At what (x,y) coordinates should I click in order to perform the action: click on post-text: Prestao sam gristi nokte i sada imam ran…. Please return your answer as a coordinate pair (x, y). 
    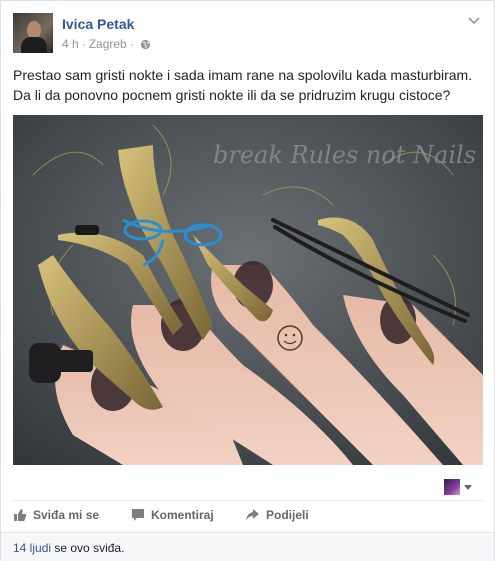
    Looking at the image, I should click on (248, 85).